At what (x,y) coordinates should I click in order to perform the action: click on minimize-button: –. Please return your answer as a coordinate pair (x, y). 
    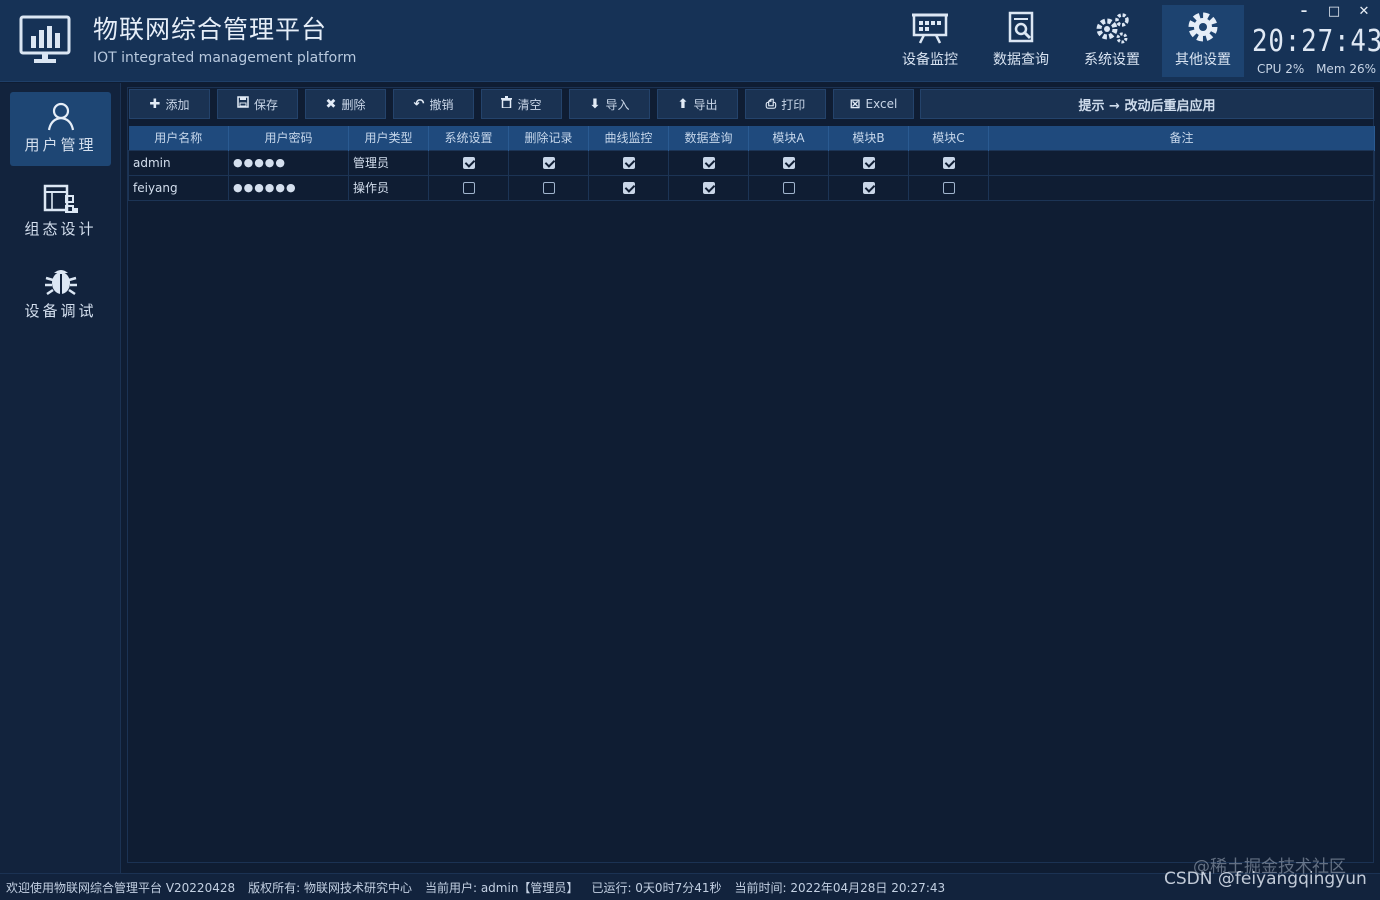
    Looking at the image, I should click on (1304, 12).